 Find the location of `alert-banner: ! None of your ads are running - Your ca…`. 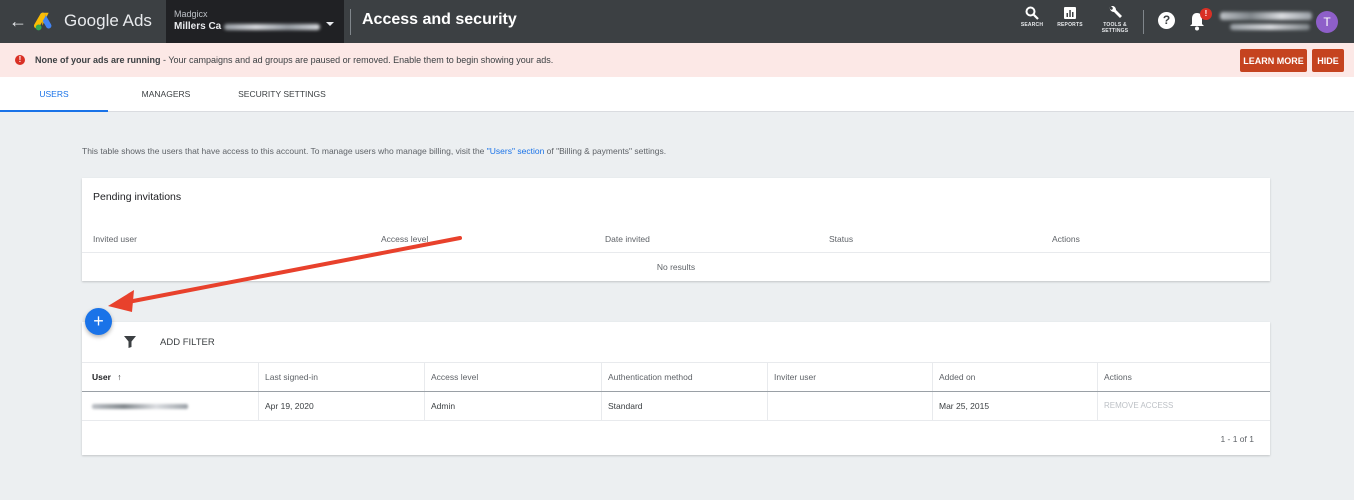

alert-banner: ! None of your ads are running - Your ca… is located at coordinates (677, 60).